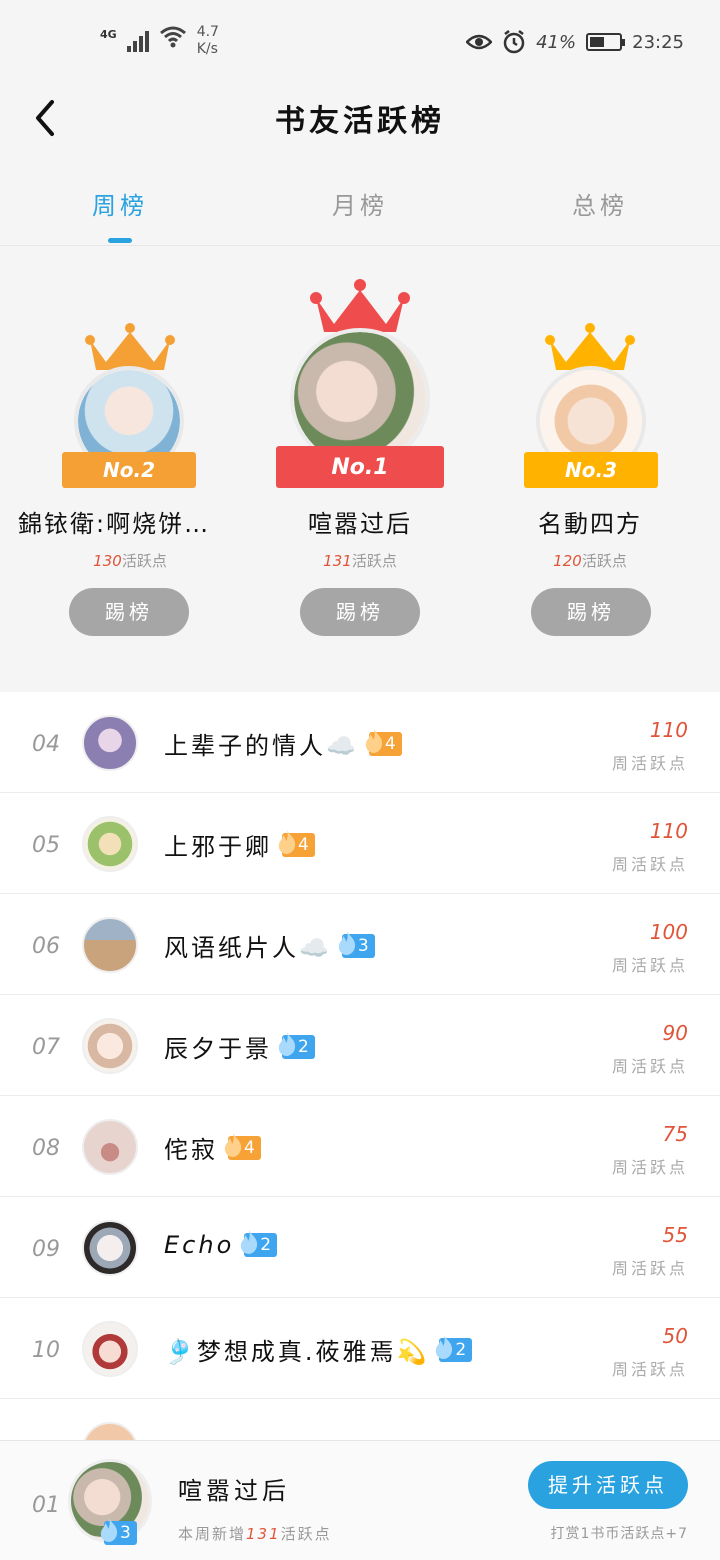  I want to click on status-right: 41% 23:25, so click(575, 42).